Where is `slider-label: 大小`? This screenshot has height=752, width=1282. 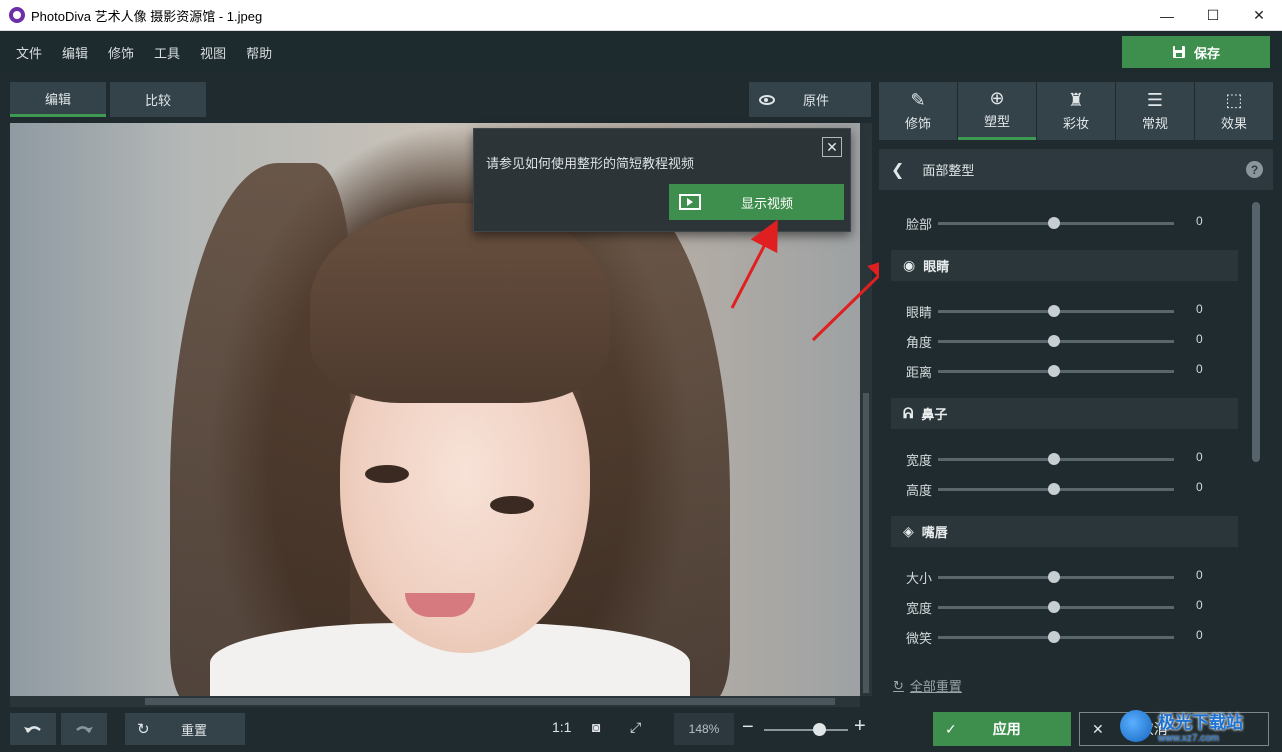
slider-label: 大小 is located at coordinates (919, 578).